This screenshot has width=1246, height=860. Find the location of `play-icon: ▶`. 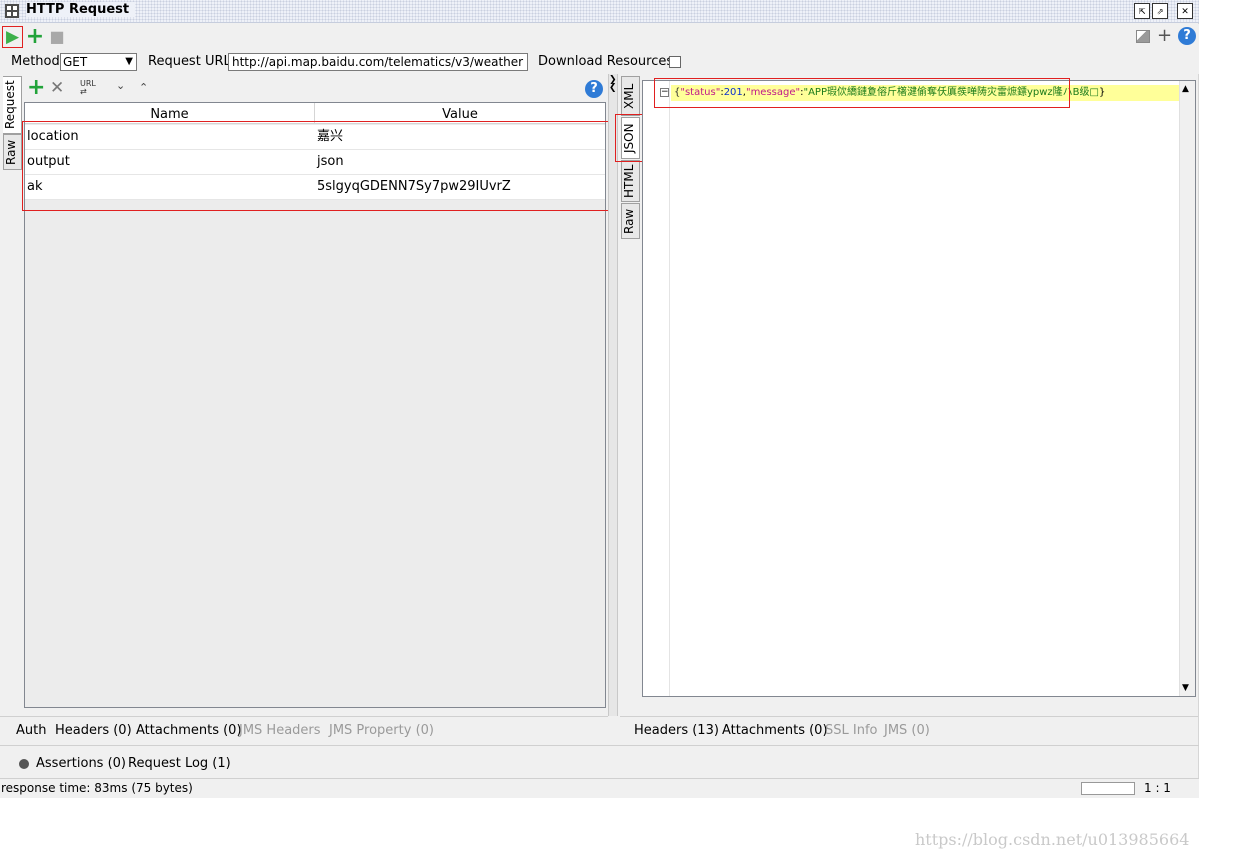

play-icon: ▶ is located at coordinates (12, 37).